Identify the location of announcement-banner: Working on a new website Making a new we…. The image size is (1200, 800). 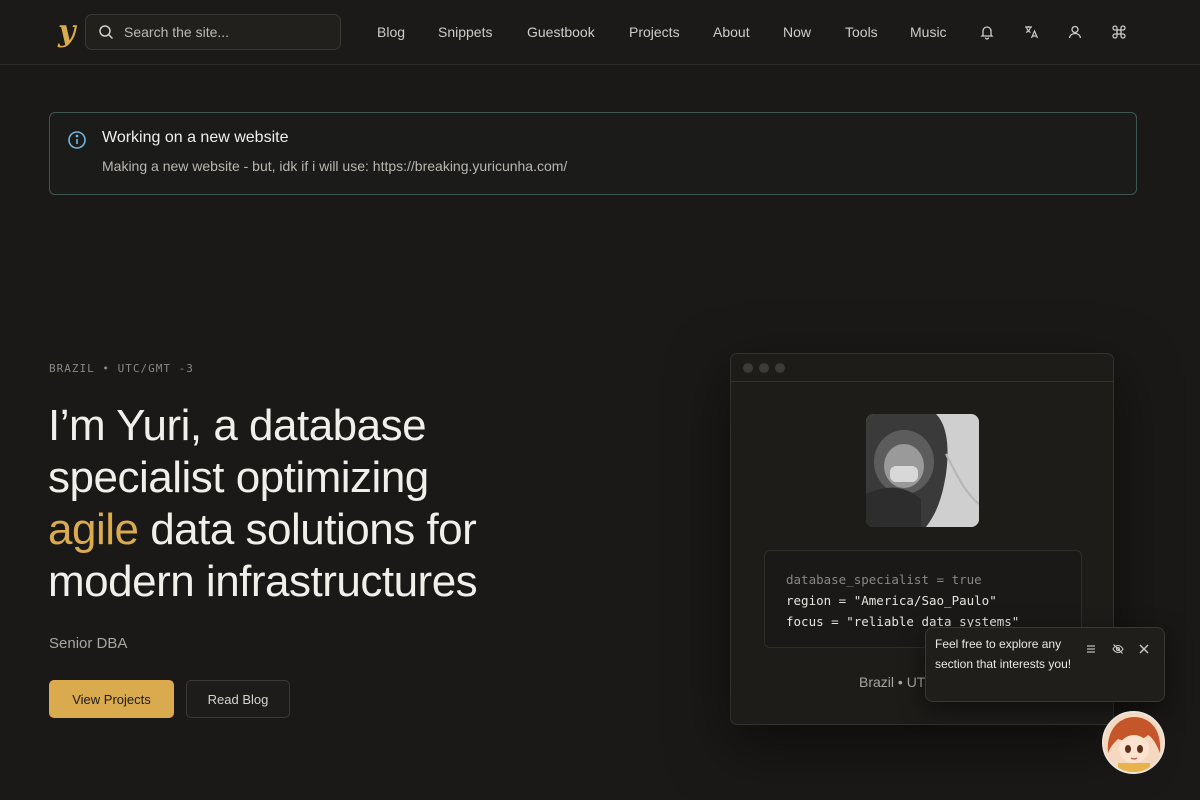
(593, 153).